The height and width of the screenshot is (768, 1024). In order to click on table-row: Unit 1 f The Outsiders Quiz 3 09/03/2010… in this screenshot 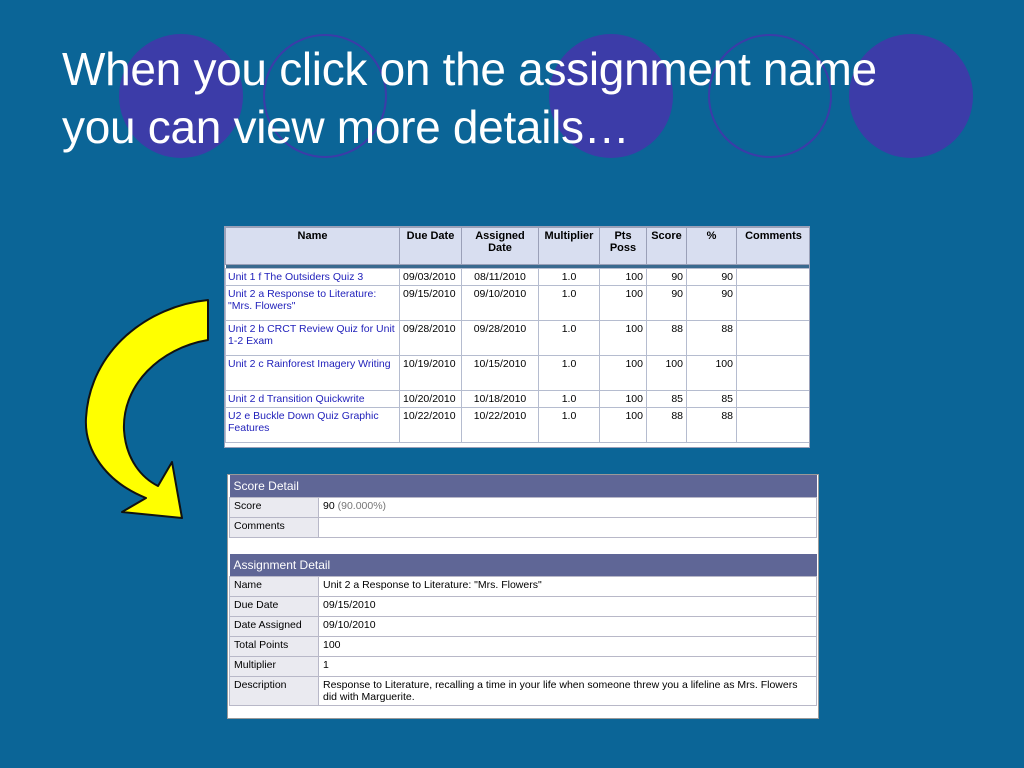, I will do `click(517, 277)`.